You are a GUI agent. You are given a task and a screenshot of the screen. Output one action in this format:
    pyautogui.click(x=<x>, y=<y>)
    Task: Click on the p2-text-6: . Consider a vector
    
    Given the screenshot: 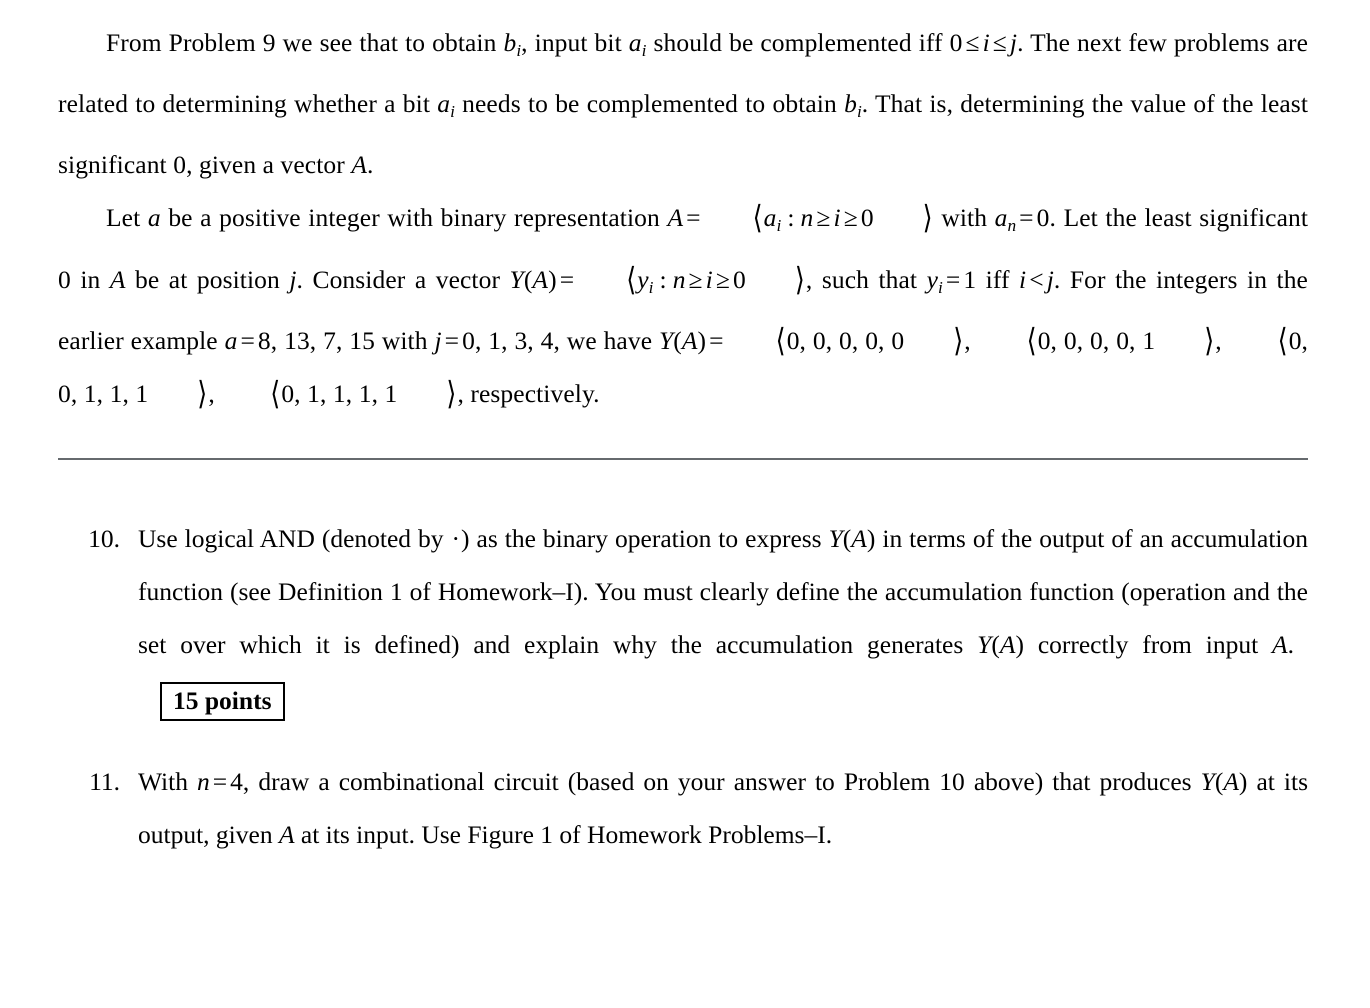 What is the action you would take?
    pyautogui.click(x=403, y=279)
    